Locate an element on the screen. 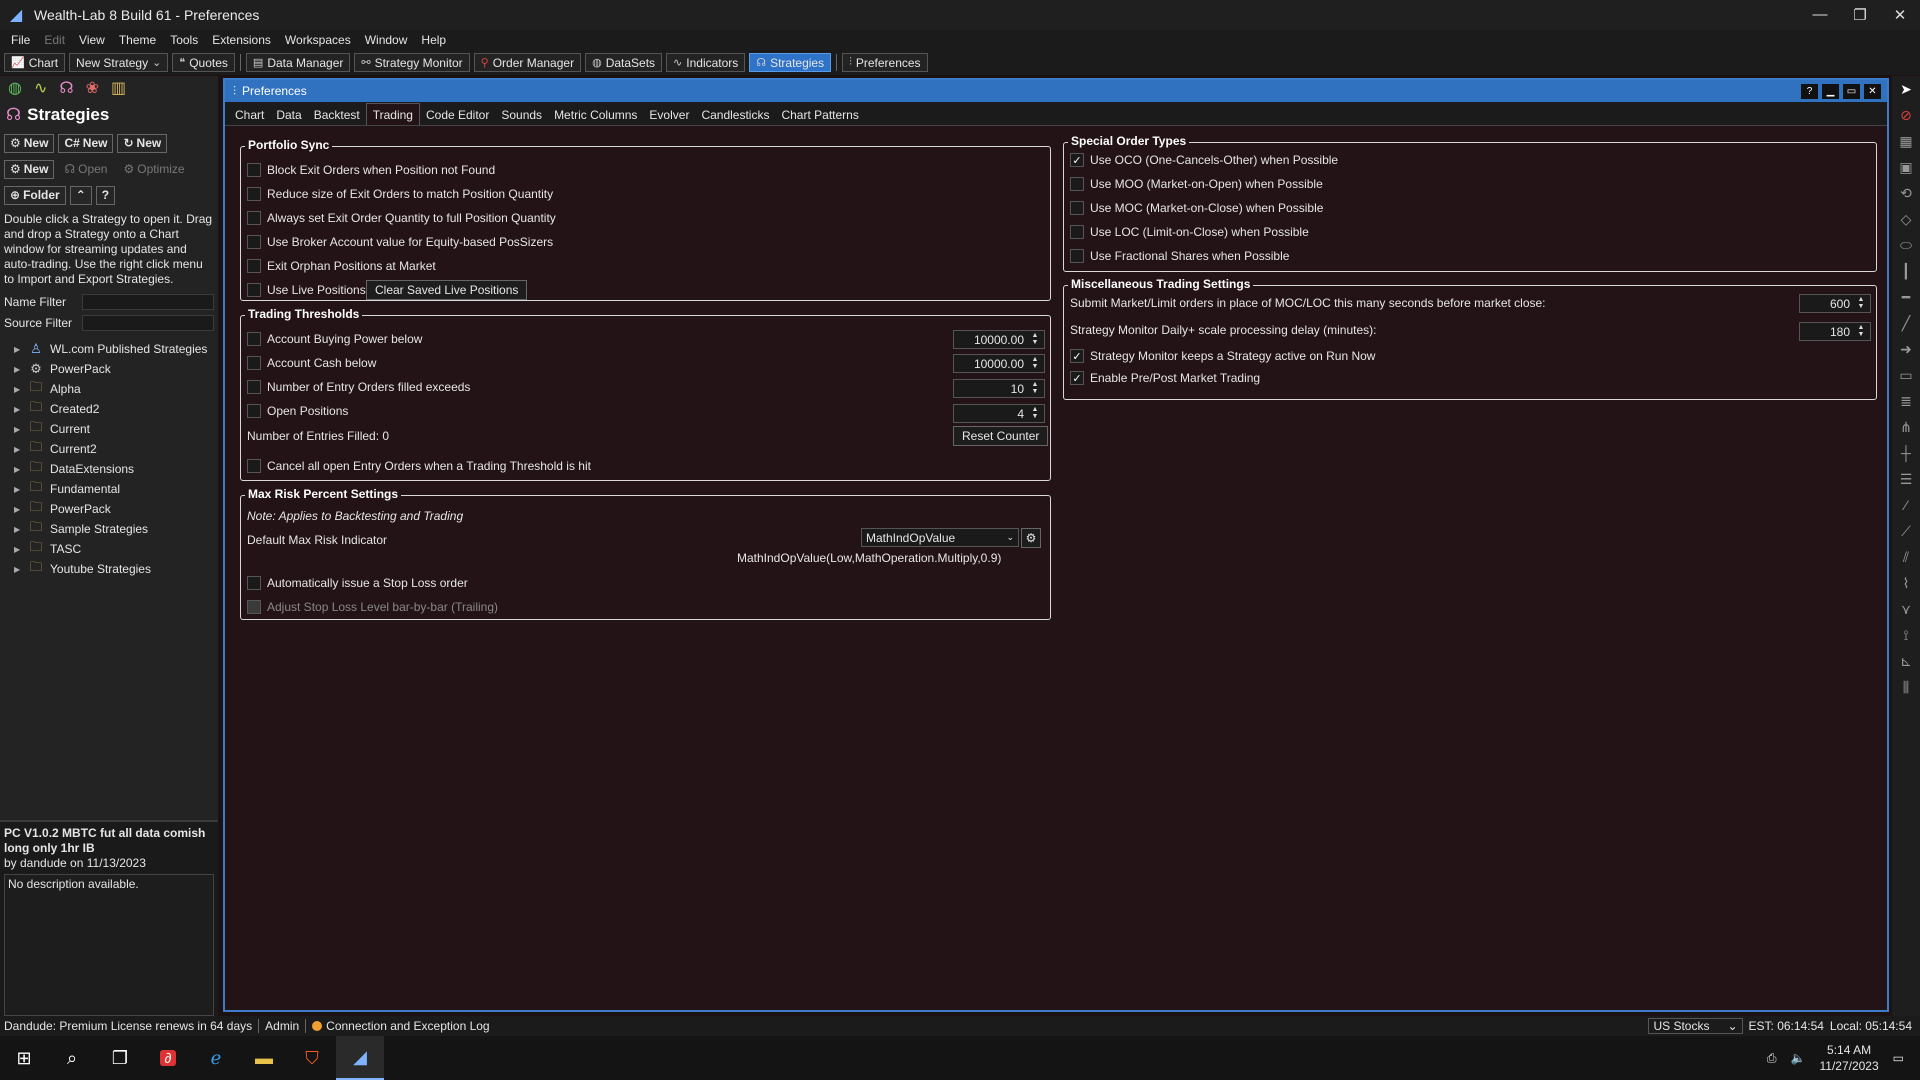 The height and width of the screenshot is (1080, 1920). bars-pattern-icon: ⫼ is located at coordinates (1906, 687).